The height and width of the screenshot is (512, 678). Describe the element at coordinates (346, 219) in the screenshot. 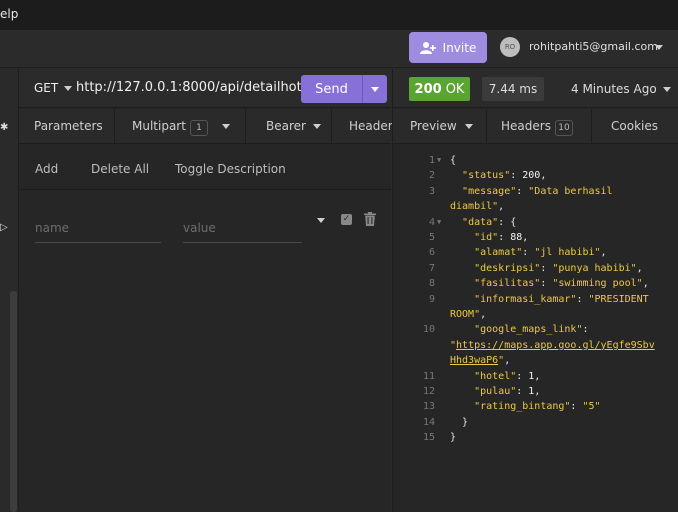

I see `param-enabled-checkbox: ✓` at that location.